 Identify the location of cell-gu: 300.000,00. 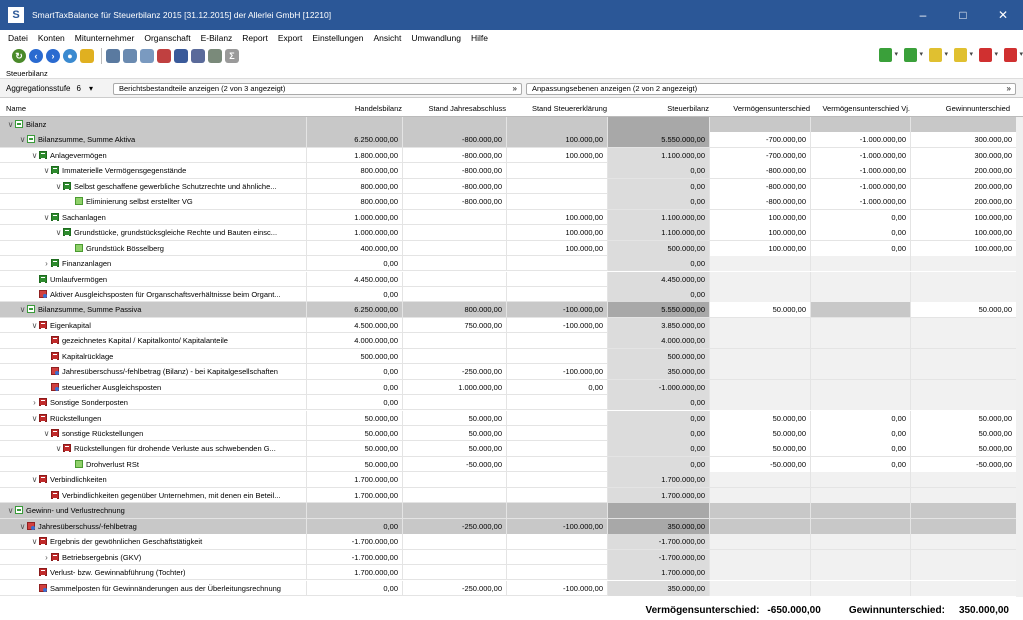
(963, 140).